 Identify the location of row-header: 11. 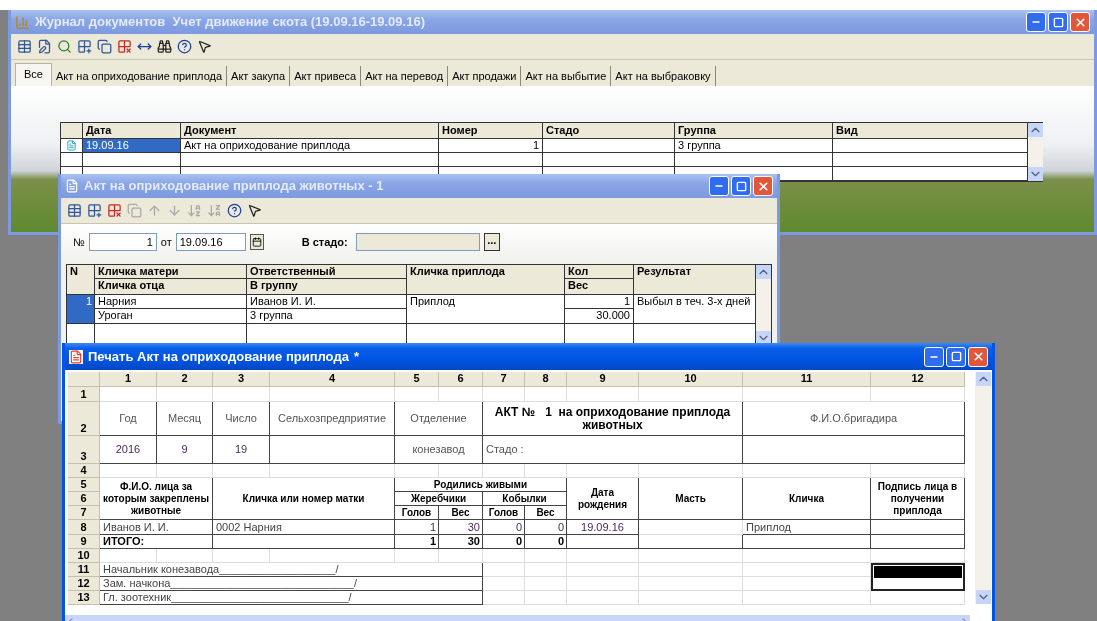
(84, 570).